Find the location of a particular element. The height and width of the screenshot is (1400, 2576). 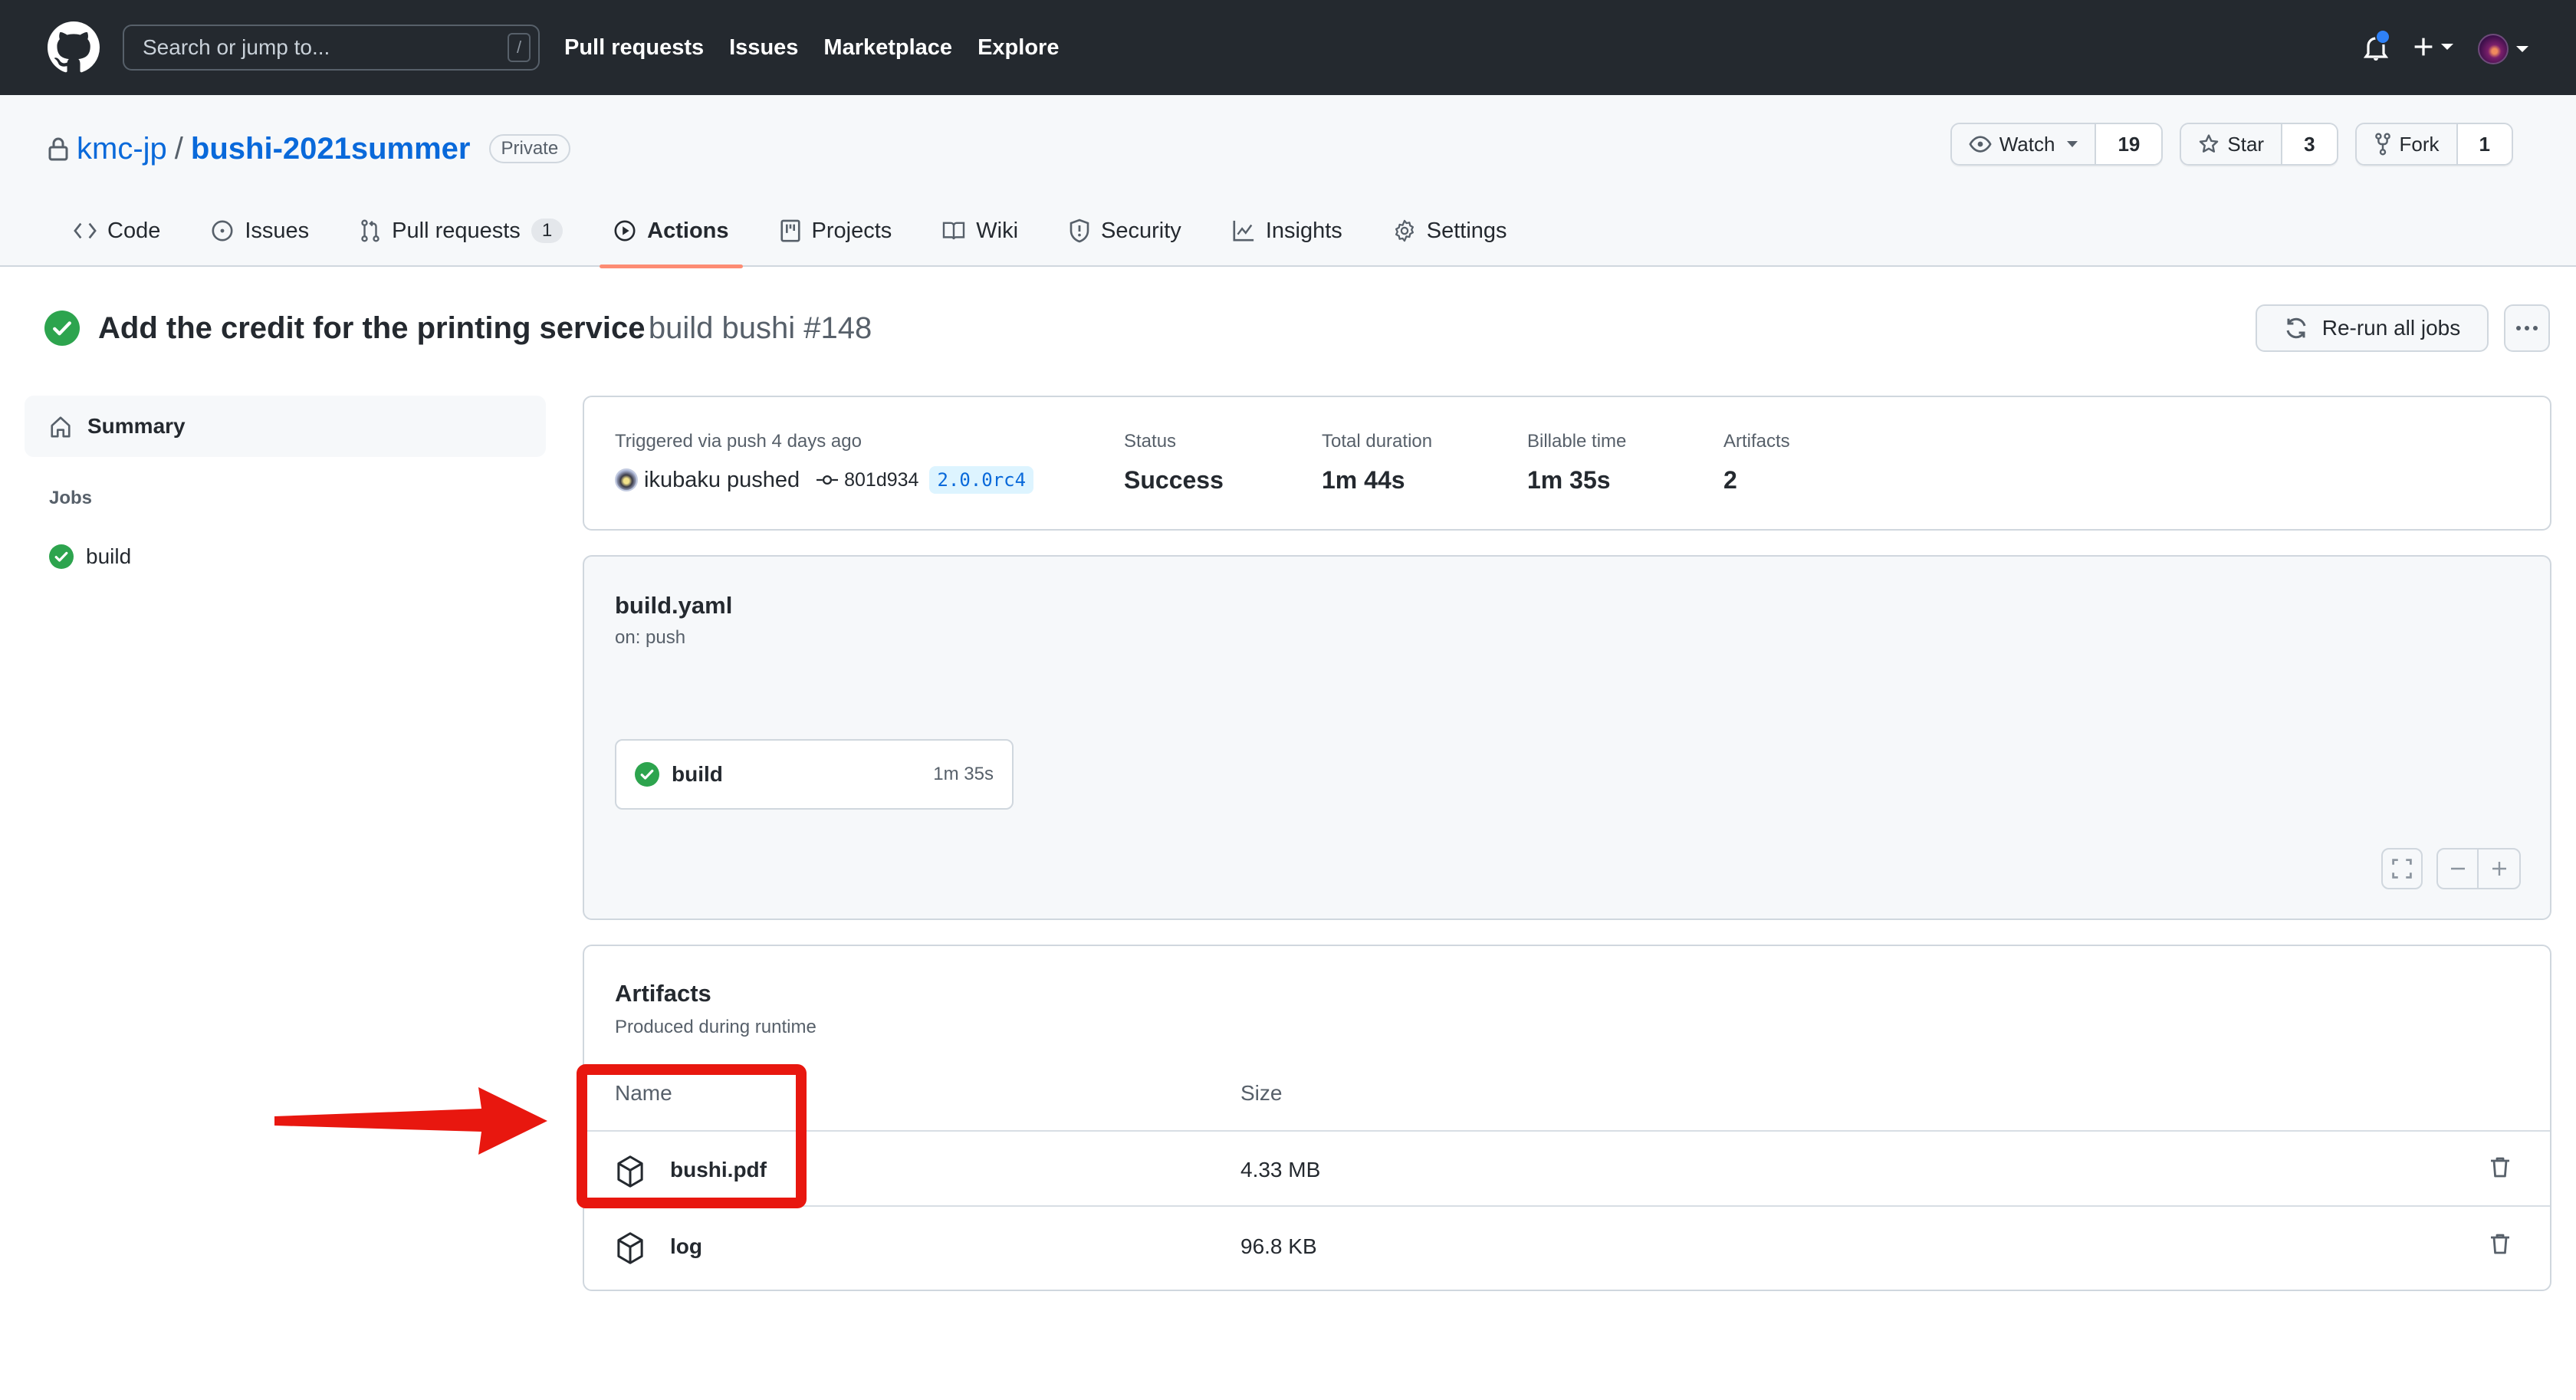

tab-settings: Settings is located at coordinates (1450, 231).